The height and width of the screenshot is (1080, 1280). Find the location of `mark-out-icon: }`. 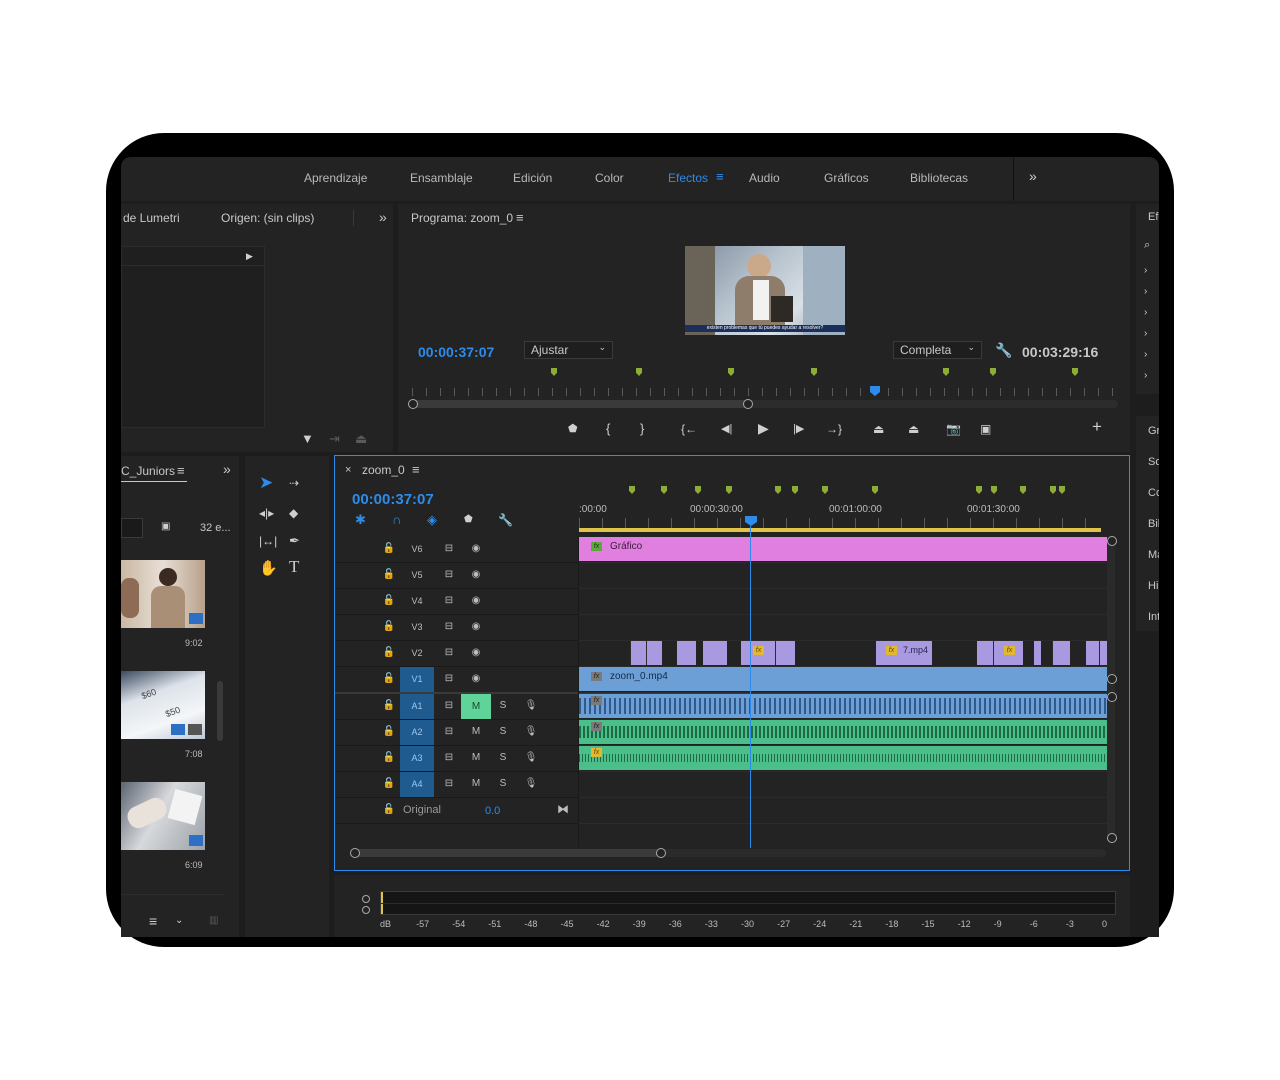

mark-out-icon: } is located at coordinates (642, 429).